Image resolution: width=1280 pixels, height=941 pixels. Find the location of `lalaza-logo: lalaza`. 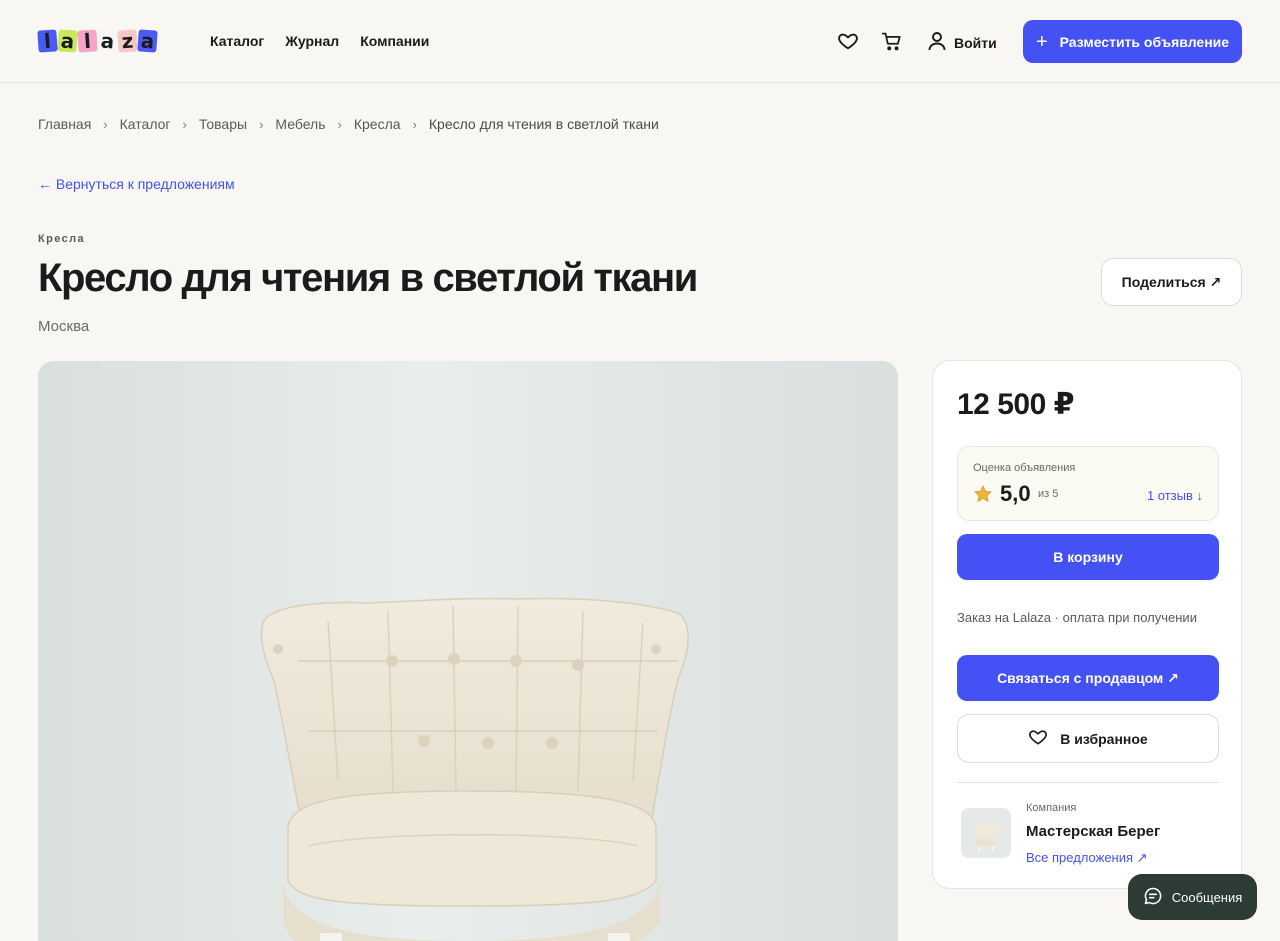

lalaza-logo: lalaza is located at coordinates (97, 41).